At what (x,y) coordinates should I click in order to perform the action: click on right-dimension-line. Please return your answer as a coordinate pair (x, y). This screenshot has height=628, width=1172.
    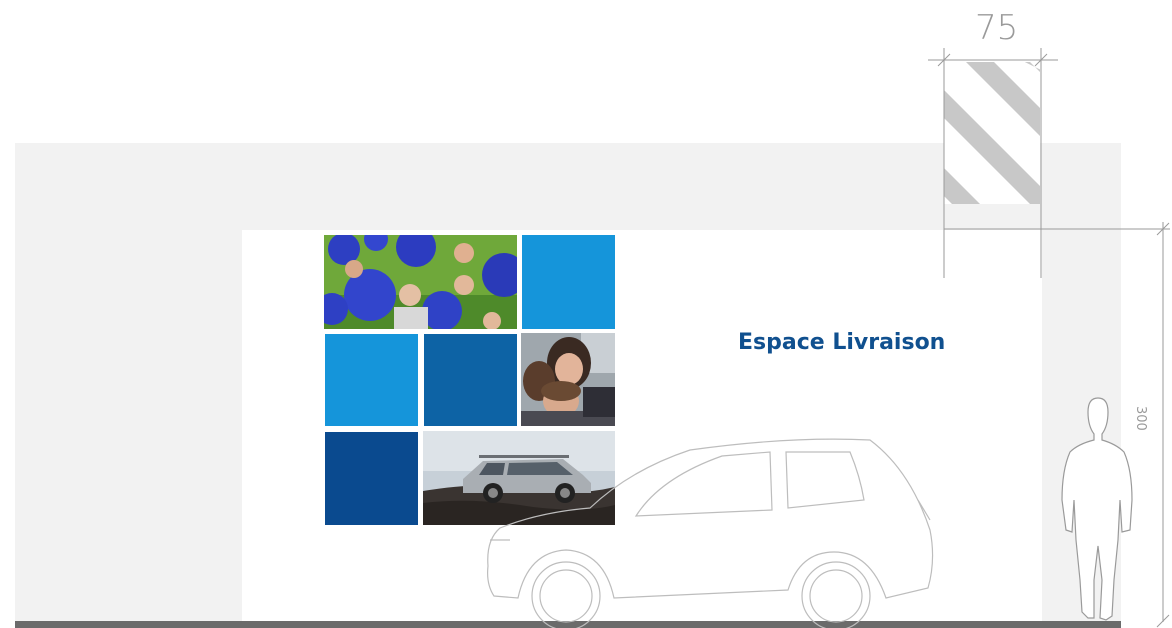
    Looking at the image, I should click on (1163, 425).